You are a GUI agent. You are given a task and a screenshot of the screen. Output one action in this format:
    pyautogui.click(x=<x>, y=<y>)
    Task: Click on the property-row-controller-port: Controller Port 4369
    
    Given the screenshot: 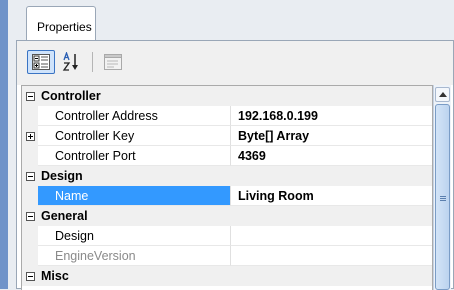 What is the action you would take?
    pyautogui.click(x=227, y=156)
    